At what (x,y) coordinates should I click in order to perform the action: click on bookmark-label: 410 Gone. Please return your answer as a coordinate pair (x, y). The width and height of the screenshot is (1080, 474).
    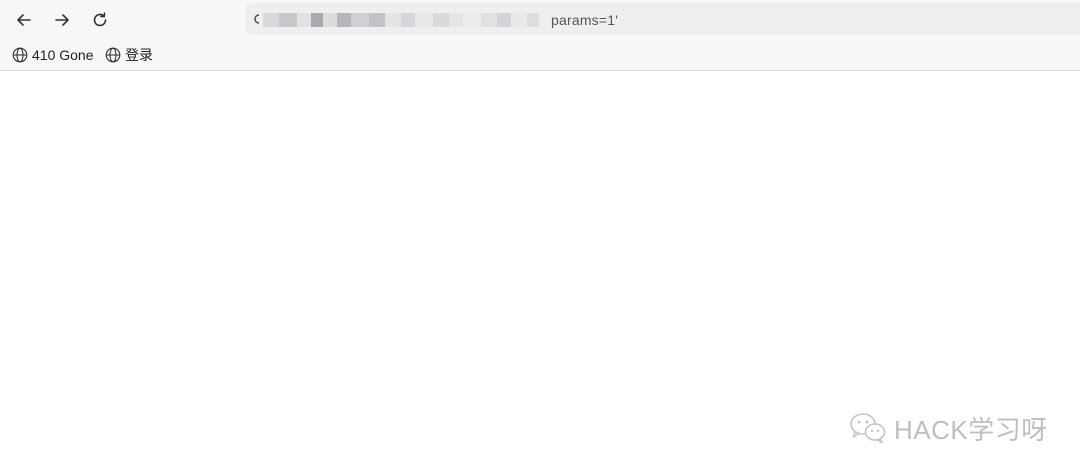
    Looking at the image, I should click on (63, 55).